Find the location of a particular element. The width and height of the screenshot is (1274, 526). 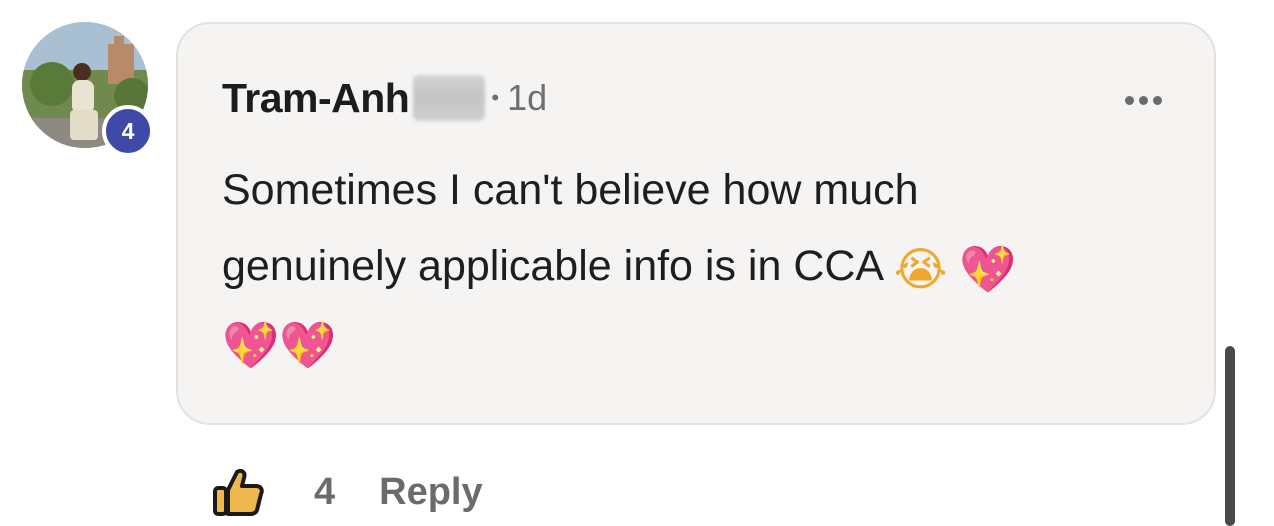

comment-timestamp: 1d is located at coordinates (527, 98).